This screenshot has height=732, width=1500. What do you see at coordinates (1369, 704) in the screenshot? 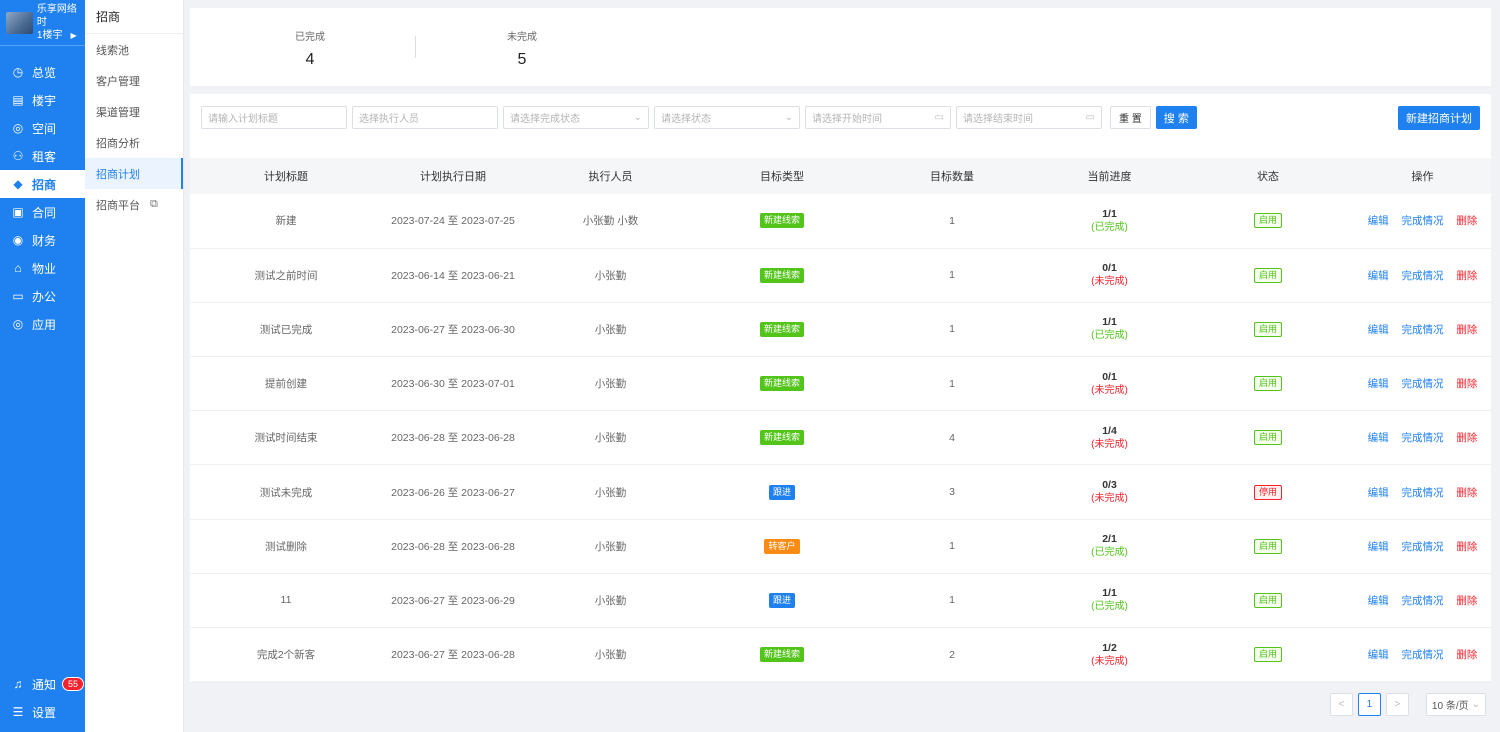
I see `page-1-button: 1` at bounding box center [1369, 704].